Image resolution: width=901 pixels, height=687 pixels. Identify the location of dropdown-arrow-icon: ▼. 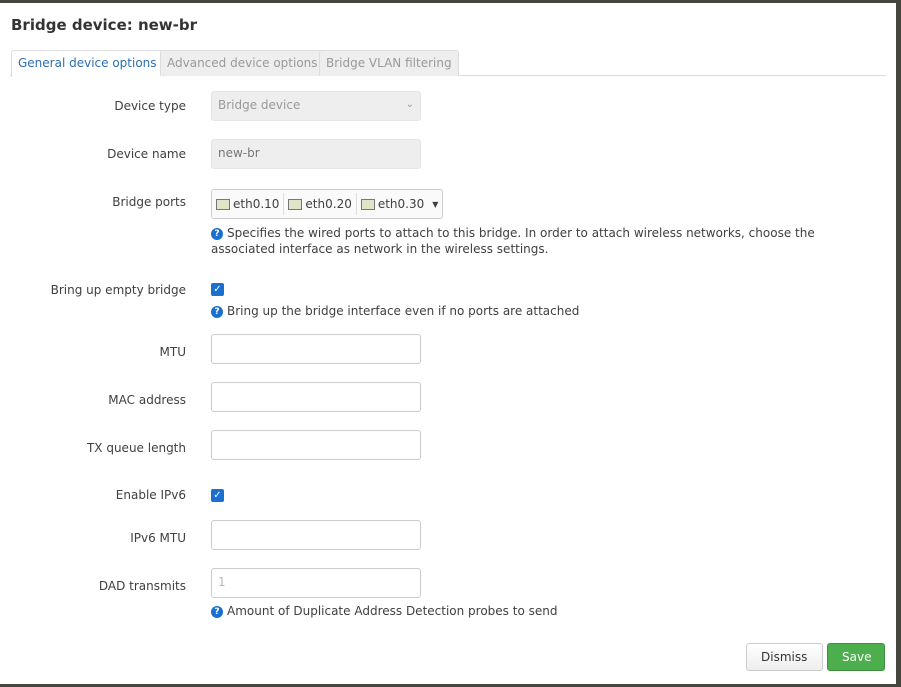
(435, 204).